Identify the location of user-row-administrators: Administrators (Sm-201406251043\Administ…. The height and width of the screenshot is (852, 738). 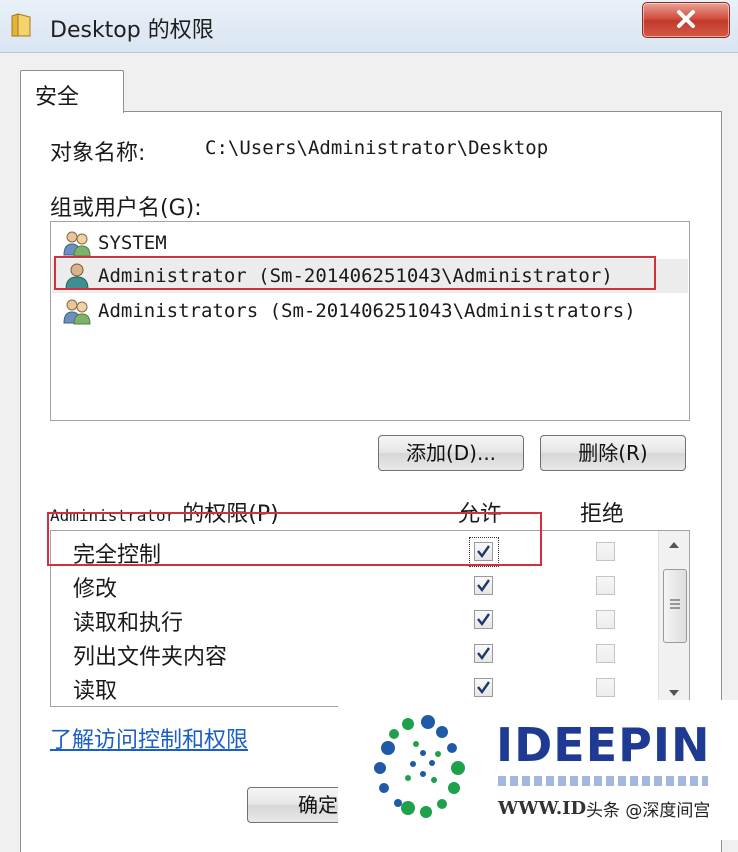
(370, 311).